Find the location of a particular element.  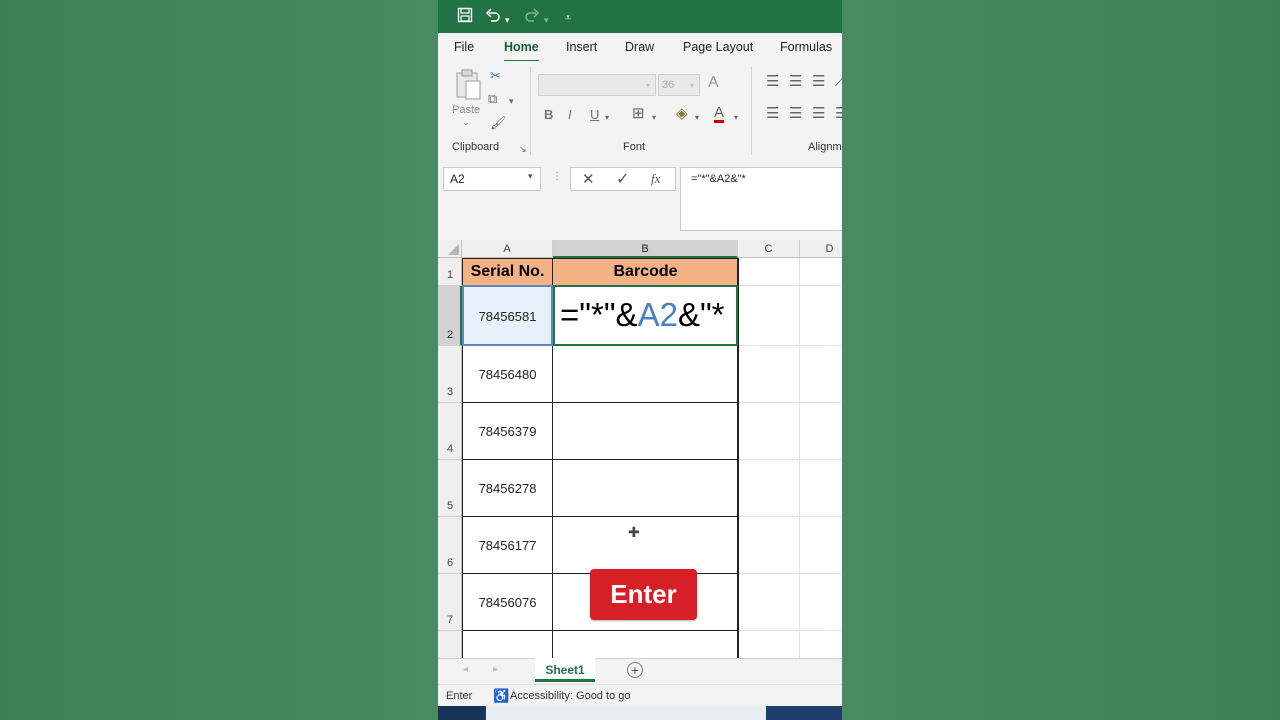

align-middle-icon: ☰ is located at coordinates (795, 81).